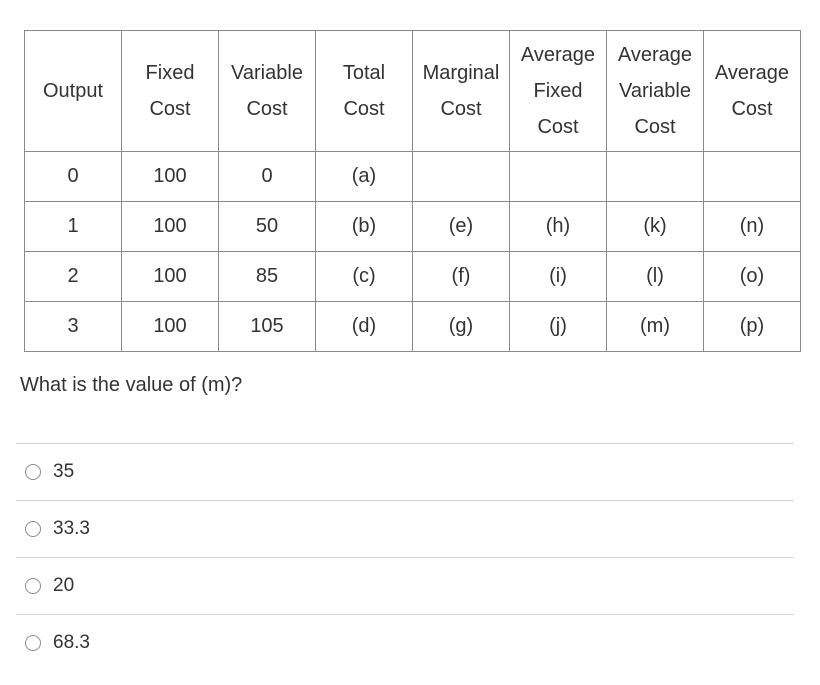  Describe the element at coordinates (655, 276) in the screenshot. I see `table-cell: (l)` at that location.